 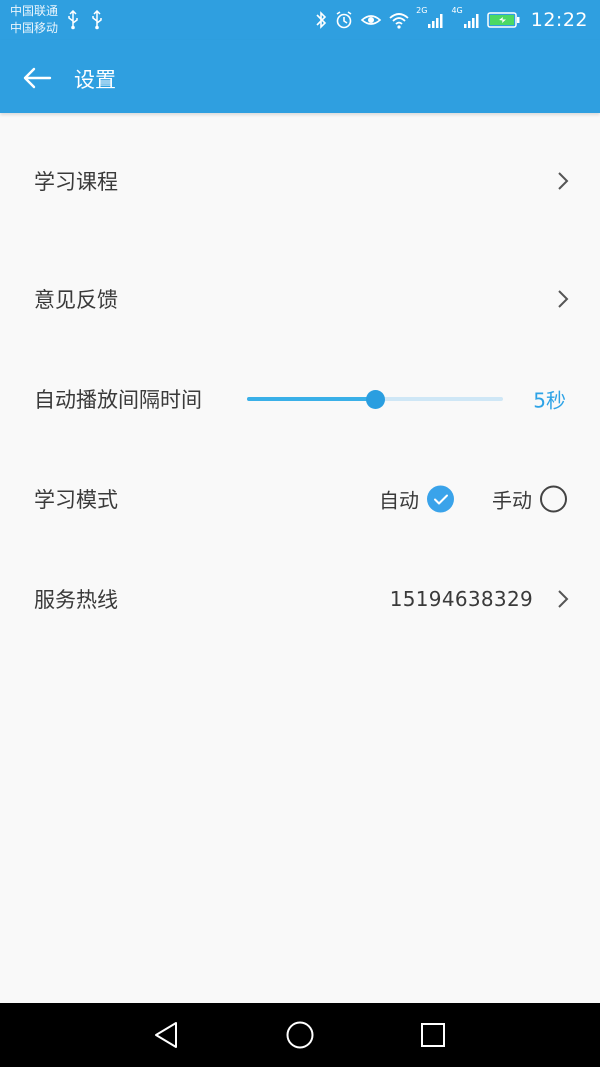 What do you see at coordinates (34, 11) in the screenshot?
I see `carrier-1: 中国联通` at bounding box center [34, 11].